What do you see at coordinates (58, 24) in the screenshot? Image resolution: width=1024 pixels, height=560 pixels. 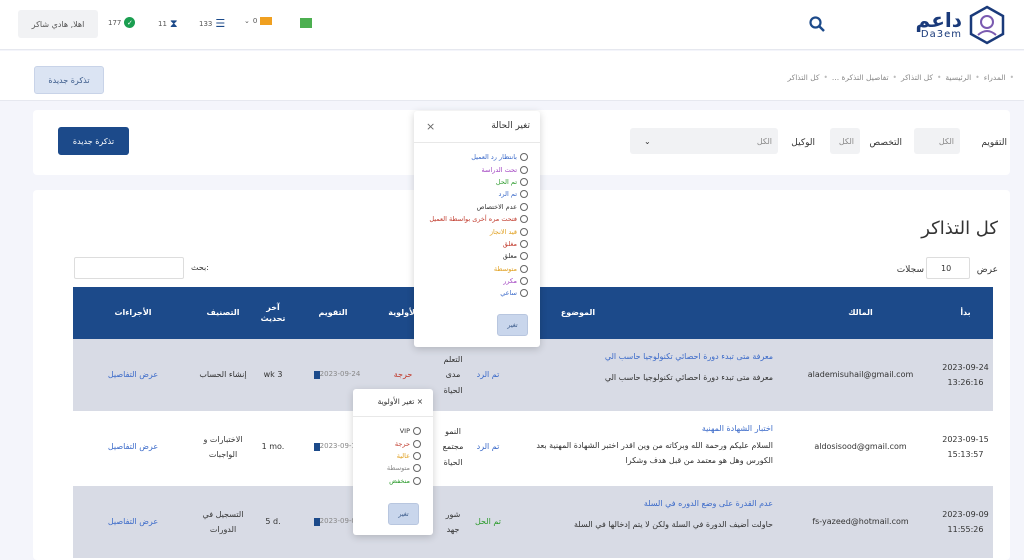 I see `user-greeting: اهلا, هادي شاكر` at bounding box center [58, 24].